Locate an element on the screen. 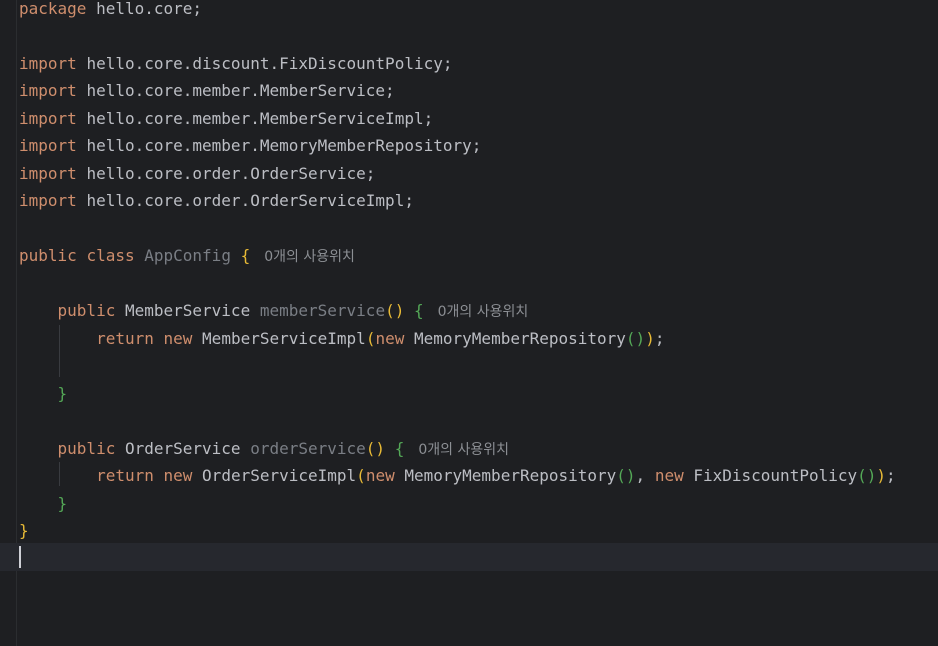  package-name: hello.core; is located at coordinates (149, 9).